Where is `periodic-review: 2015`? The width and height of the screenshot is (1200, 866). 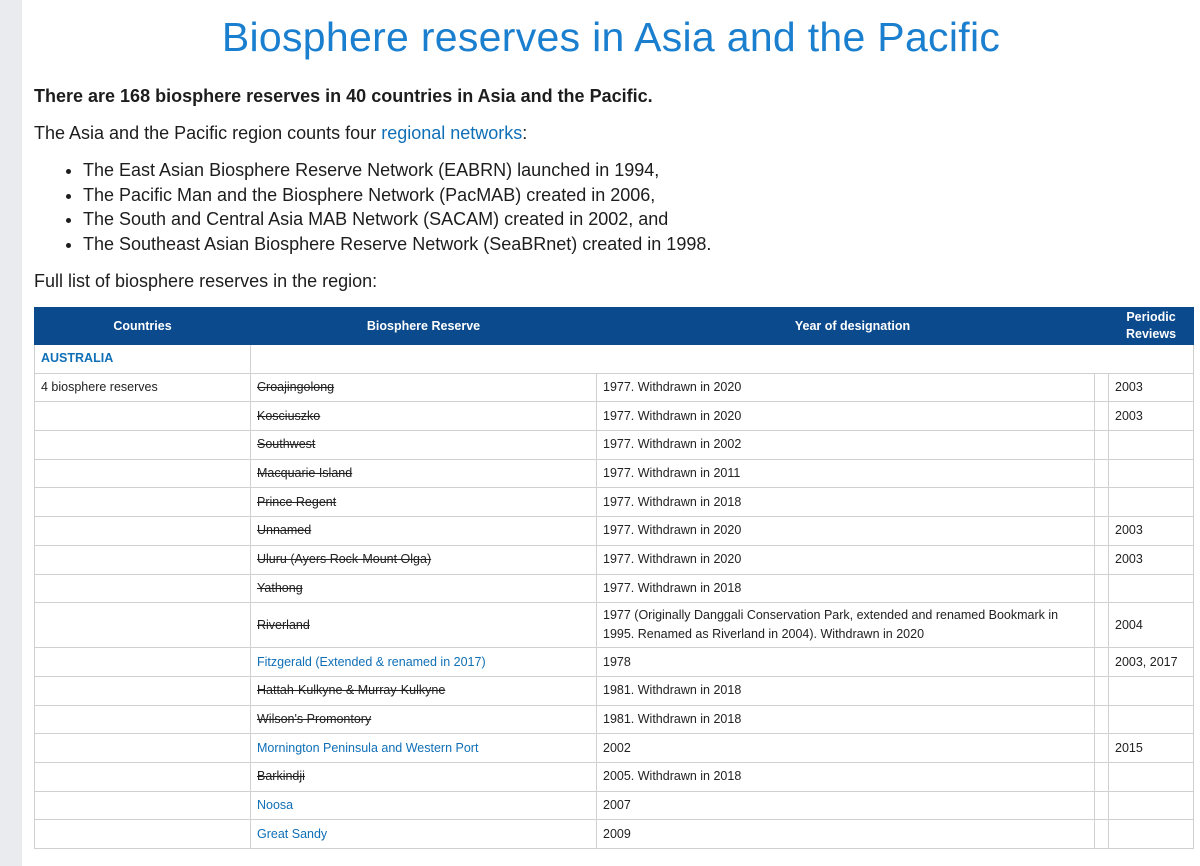
periodic-review: 2015 is located at coordinates (1151, 748).